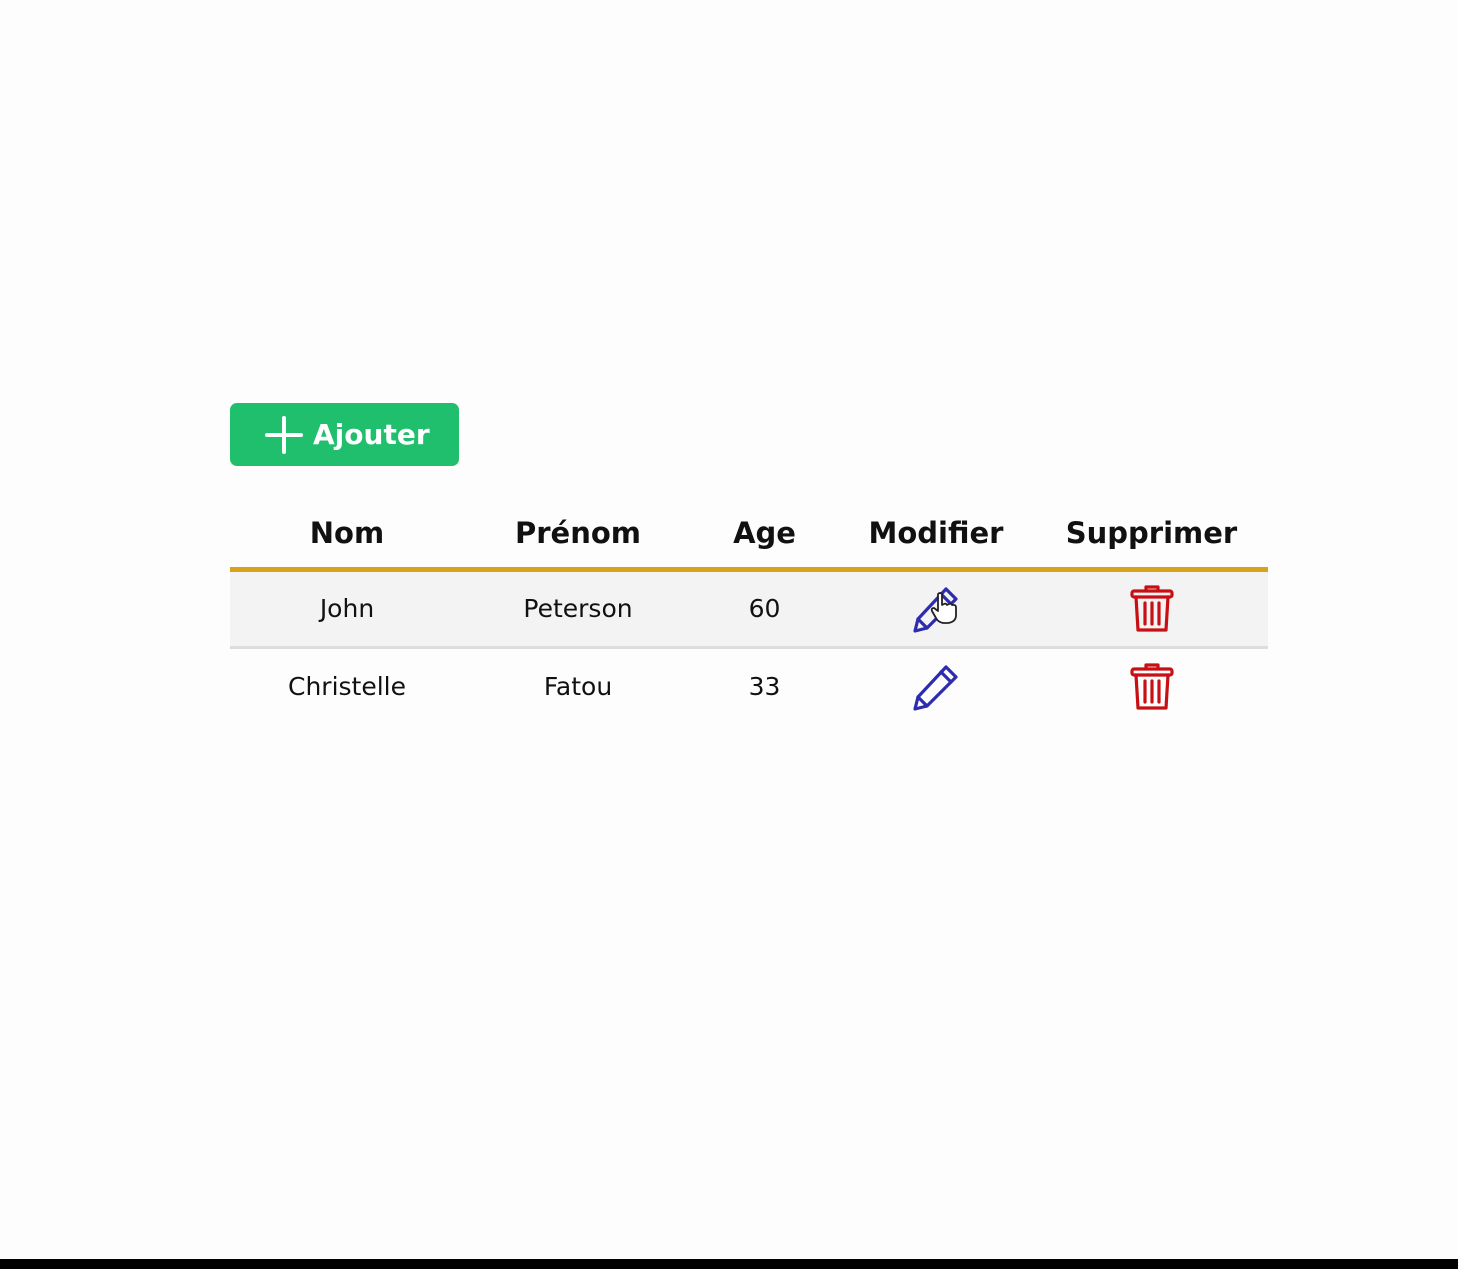 Image resolution: width=1458 pixels, height=1269 pixels. I want to click on table-row: John Peterson 60, so click(749, 609).